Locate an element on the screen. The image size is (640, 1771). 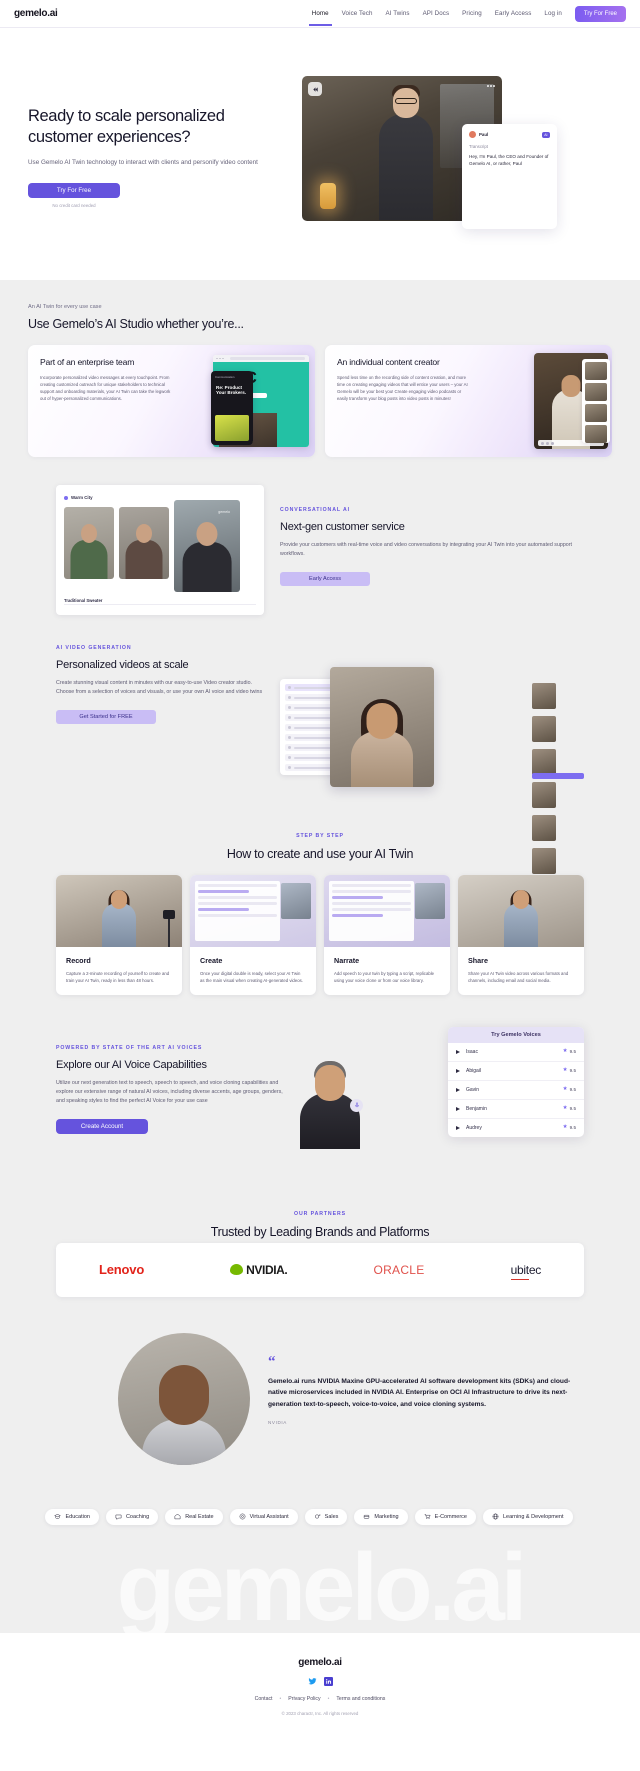
more-options-icon is located at coordinates (491, 86).